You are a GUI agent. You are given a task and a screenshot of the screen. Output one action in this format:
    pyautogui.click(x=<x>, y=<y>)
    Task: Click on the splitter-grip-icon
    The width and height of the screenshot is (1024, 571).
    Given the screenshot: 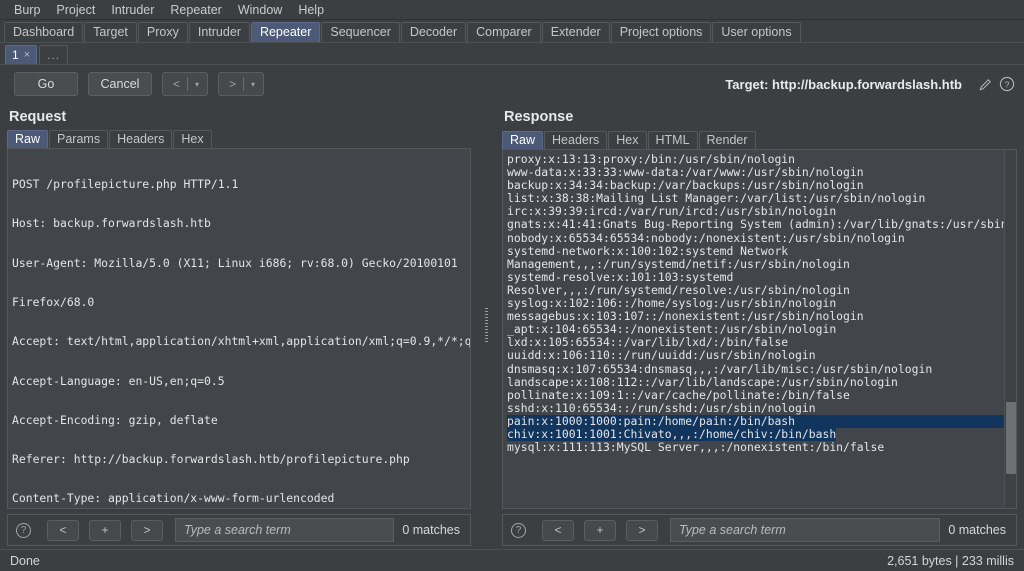 What is the action you would take?
    pyautogui.click(x=486, y=326)
    